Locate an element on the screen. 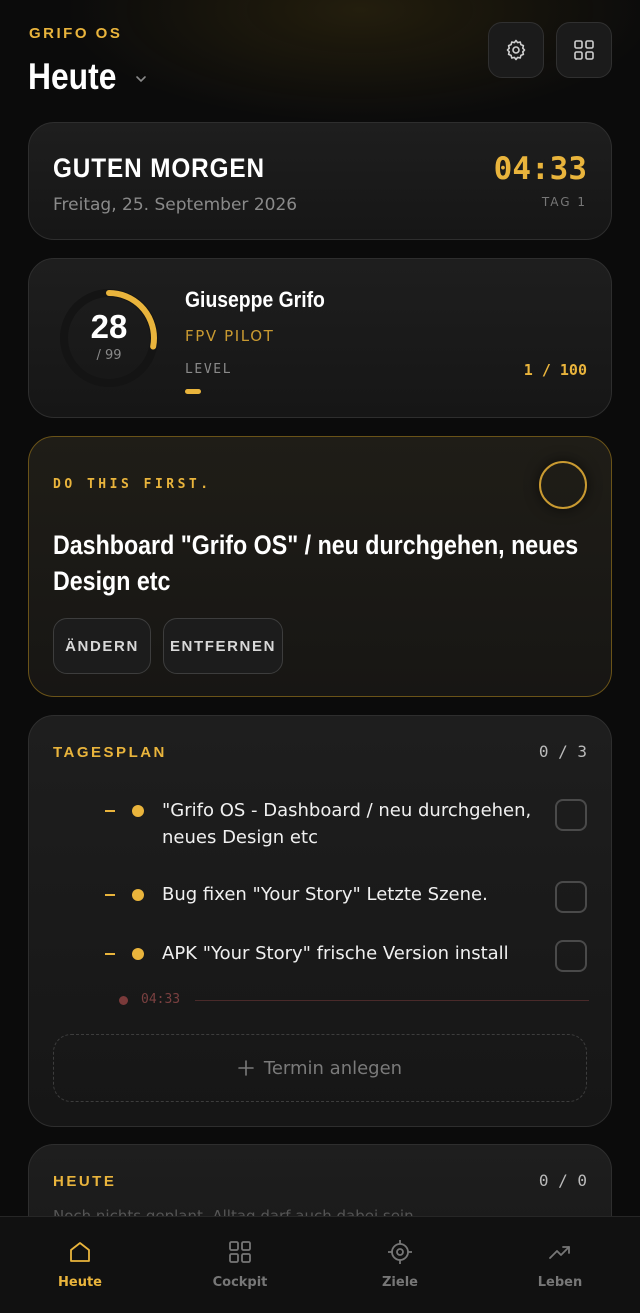  bottom-nav: Heute Cockpit Ziele Leben is located at coordinates (320, 1264).